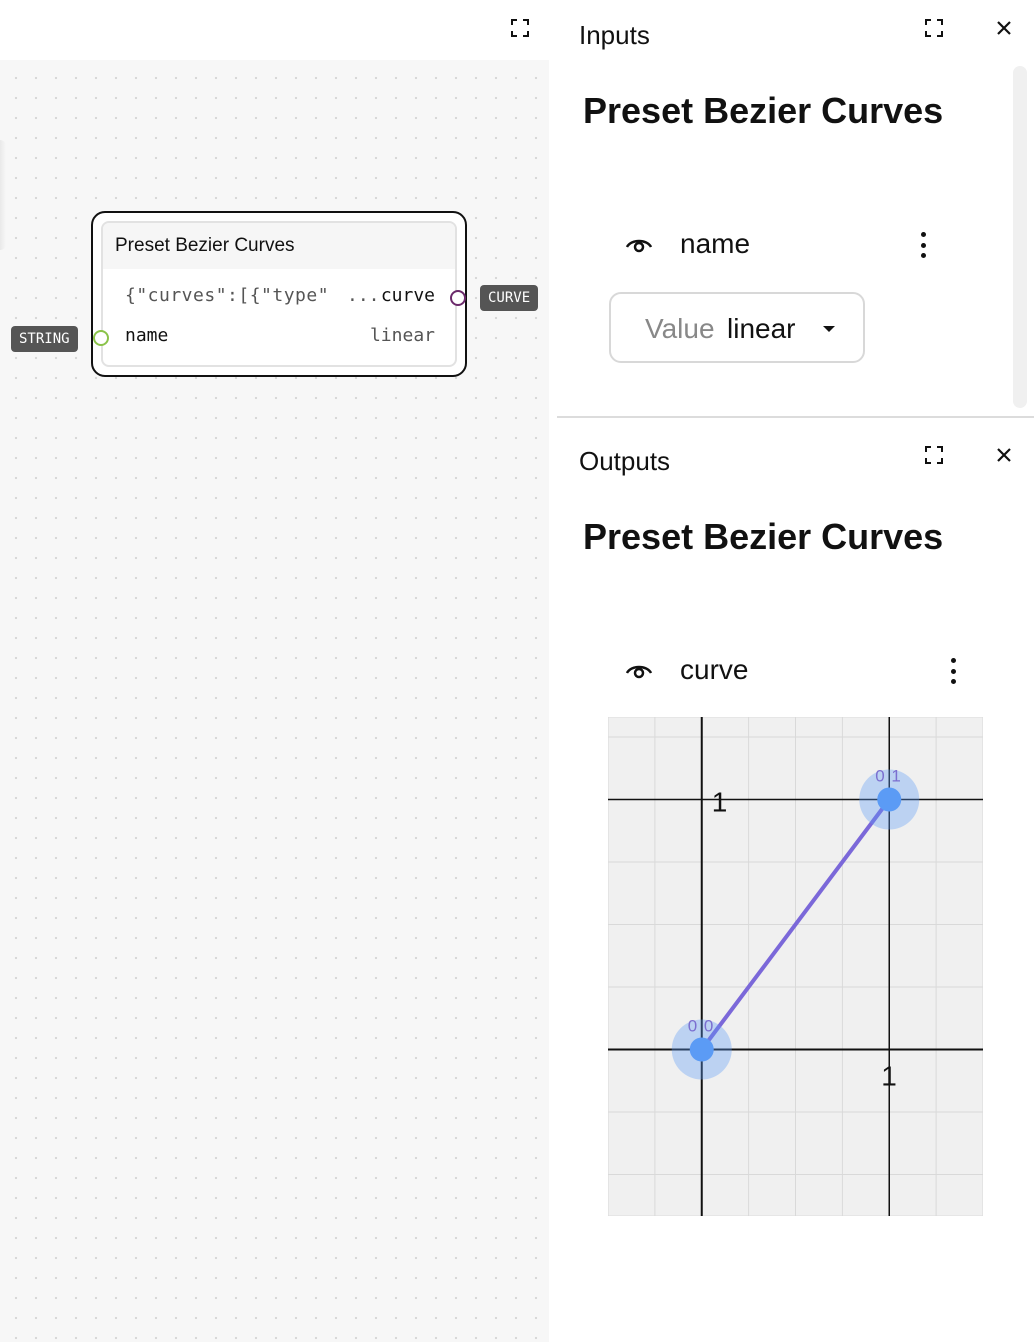 This screenshot has width=1034, height=1342. Describe the element at coordinates (1020, 237) in the screenshot. I see `inputs-scrollbar` at that location.